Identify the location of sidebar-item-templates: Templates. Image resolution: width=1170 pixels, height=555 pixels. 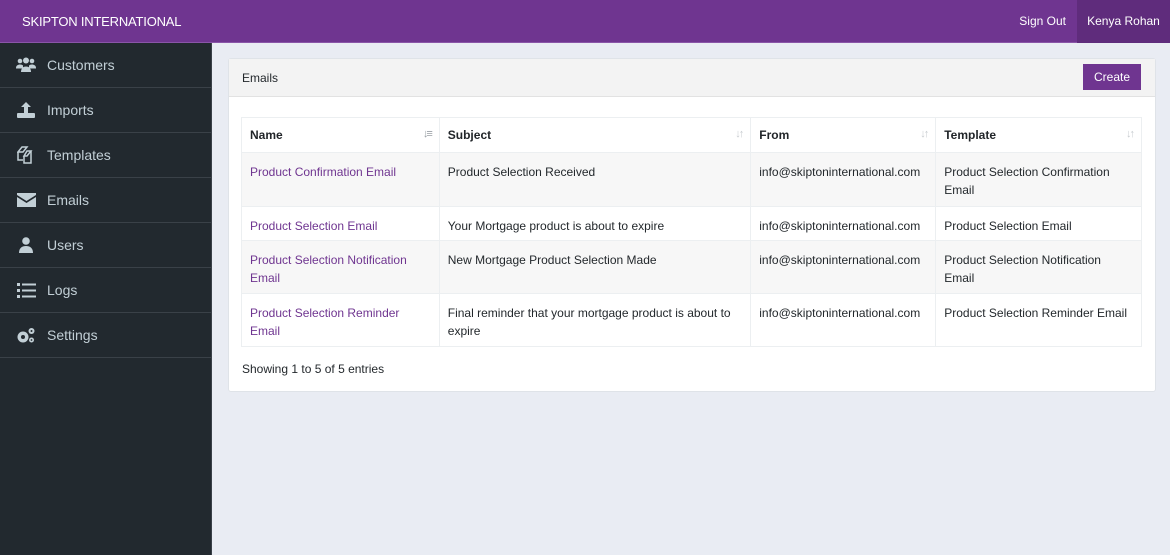
(105, 155).